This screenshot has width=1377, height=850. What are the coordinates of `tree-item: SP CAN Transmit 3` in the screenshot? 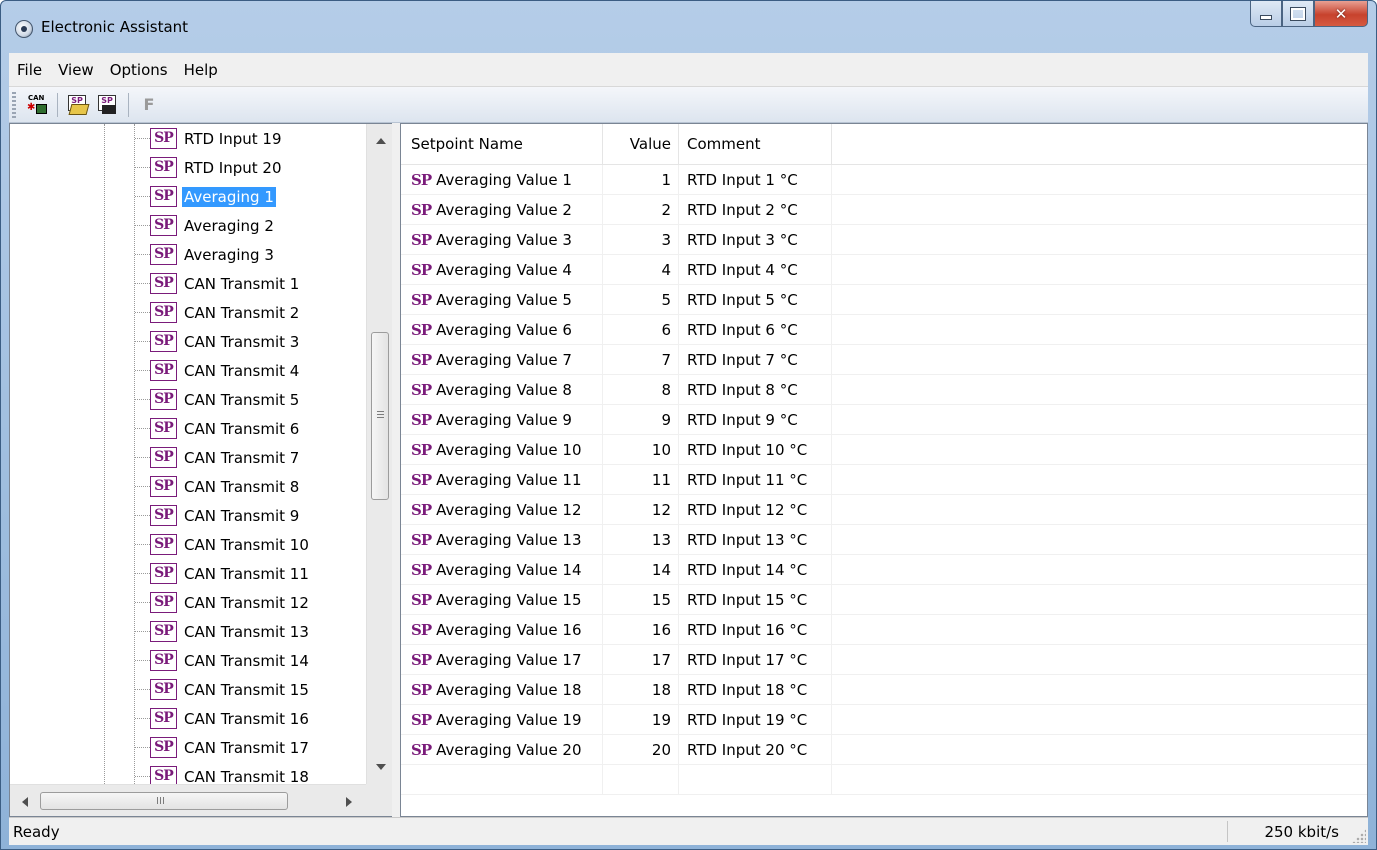 It's located at (216, 341).